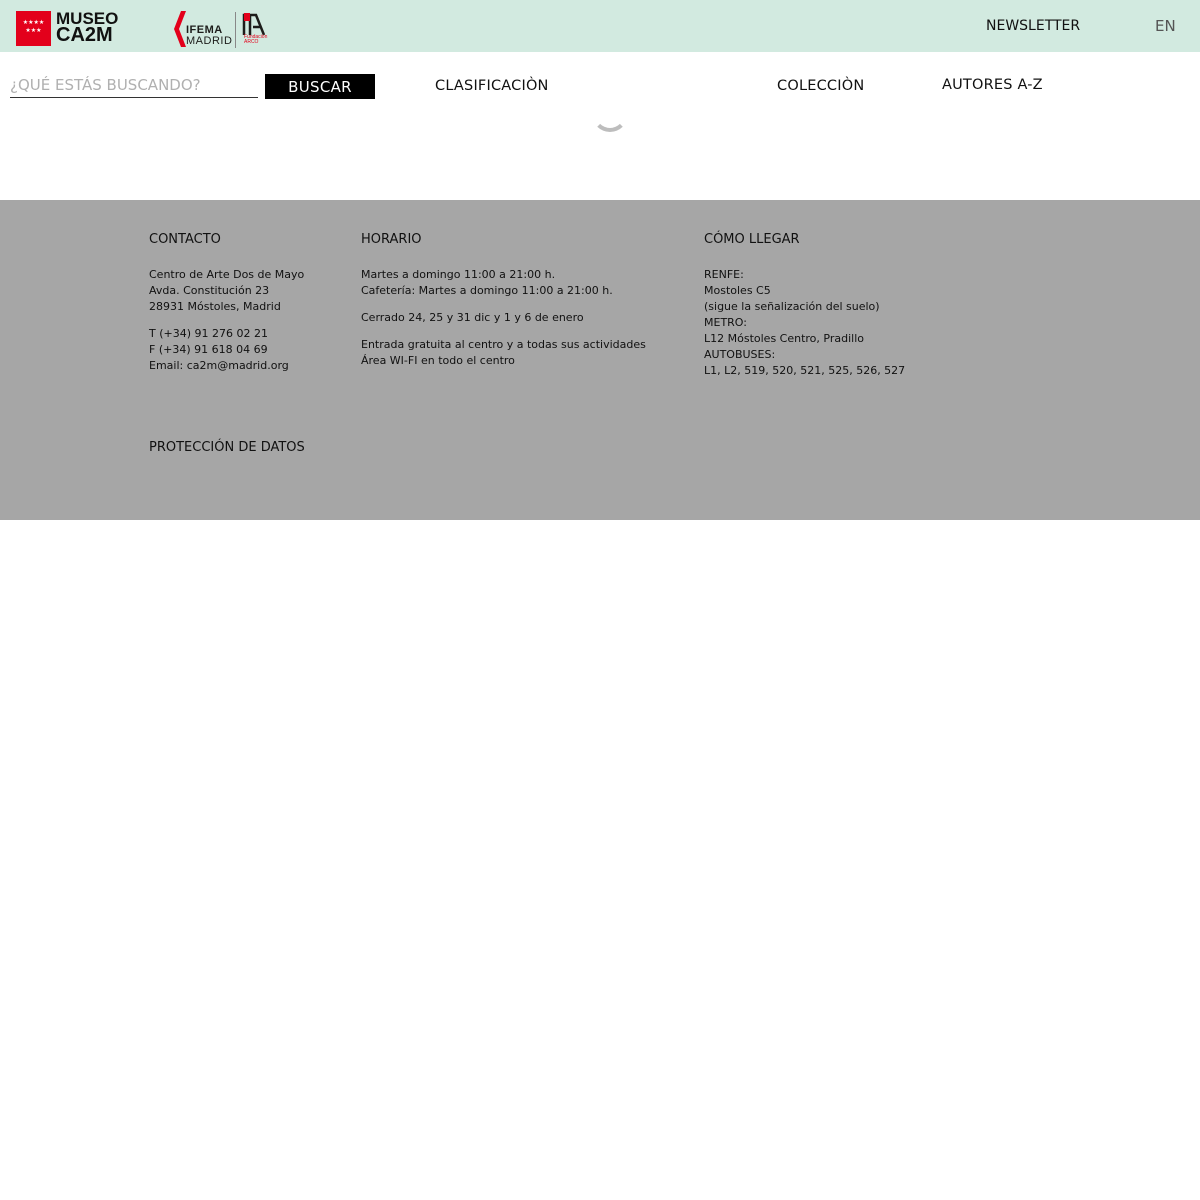 The height and width of the screenshot is (1200, 1200). What do you see at coordinates (226, 366) in the screenshot?
I see `contacto-email: Email: ca2m@madrid.org` at bounding box center [226, 366].